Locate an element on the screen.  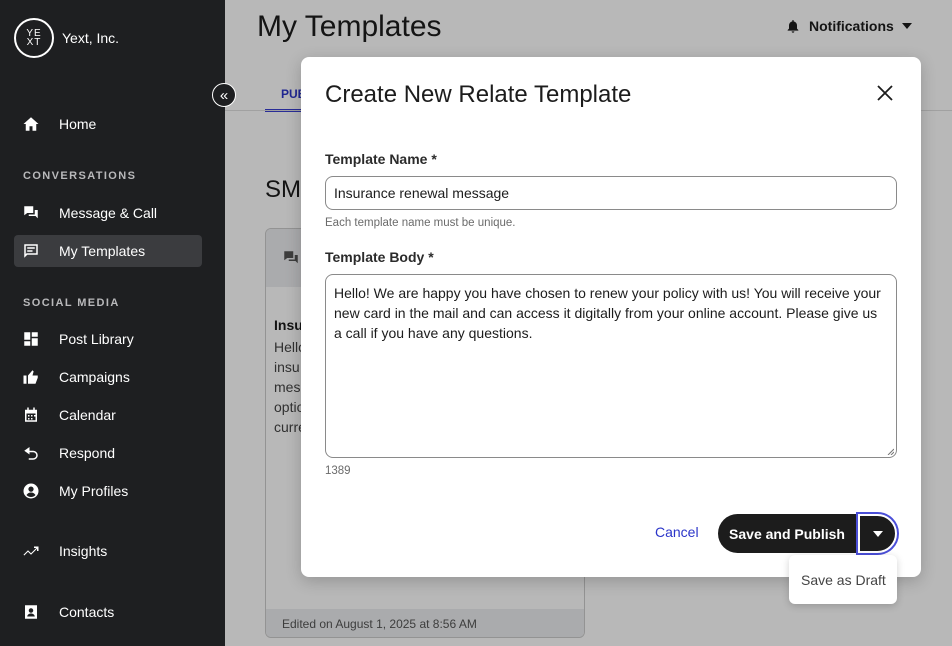
save-options-menu: Save as Draft is located at coordinates (843, 579).